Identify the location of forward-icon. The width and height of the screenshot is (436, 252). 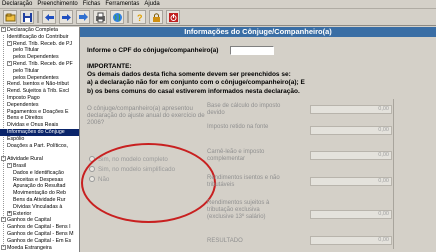
(66, 17).